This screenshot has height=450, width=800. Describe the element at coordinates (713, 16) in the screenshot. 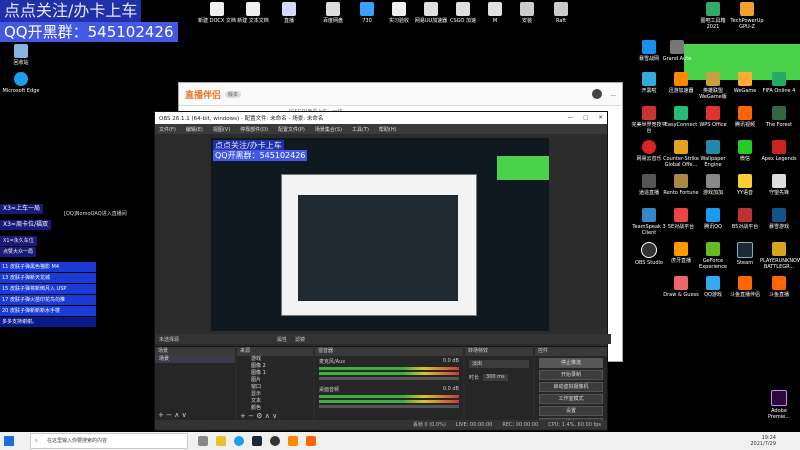

I see `desktop-icon: 图吧工具箱 2021` at that location.